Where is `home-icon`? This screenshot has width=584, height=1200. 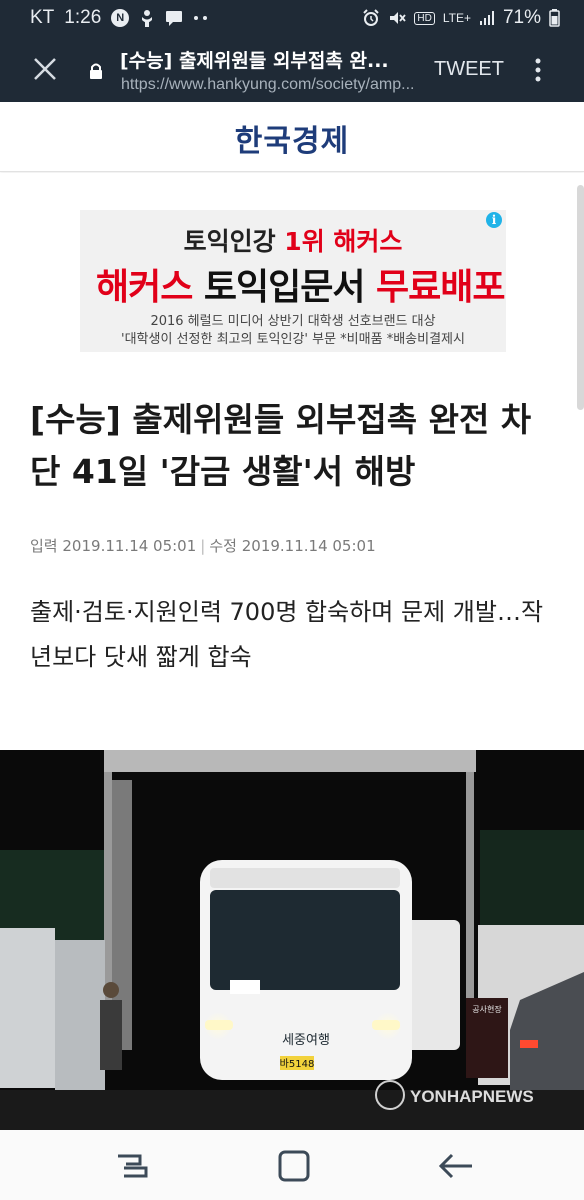 home-icon is located at coordinates (294, 1166).